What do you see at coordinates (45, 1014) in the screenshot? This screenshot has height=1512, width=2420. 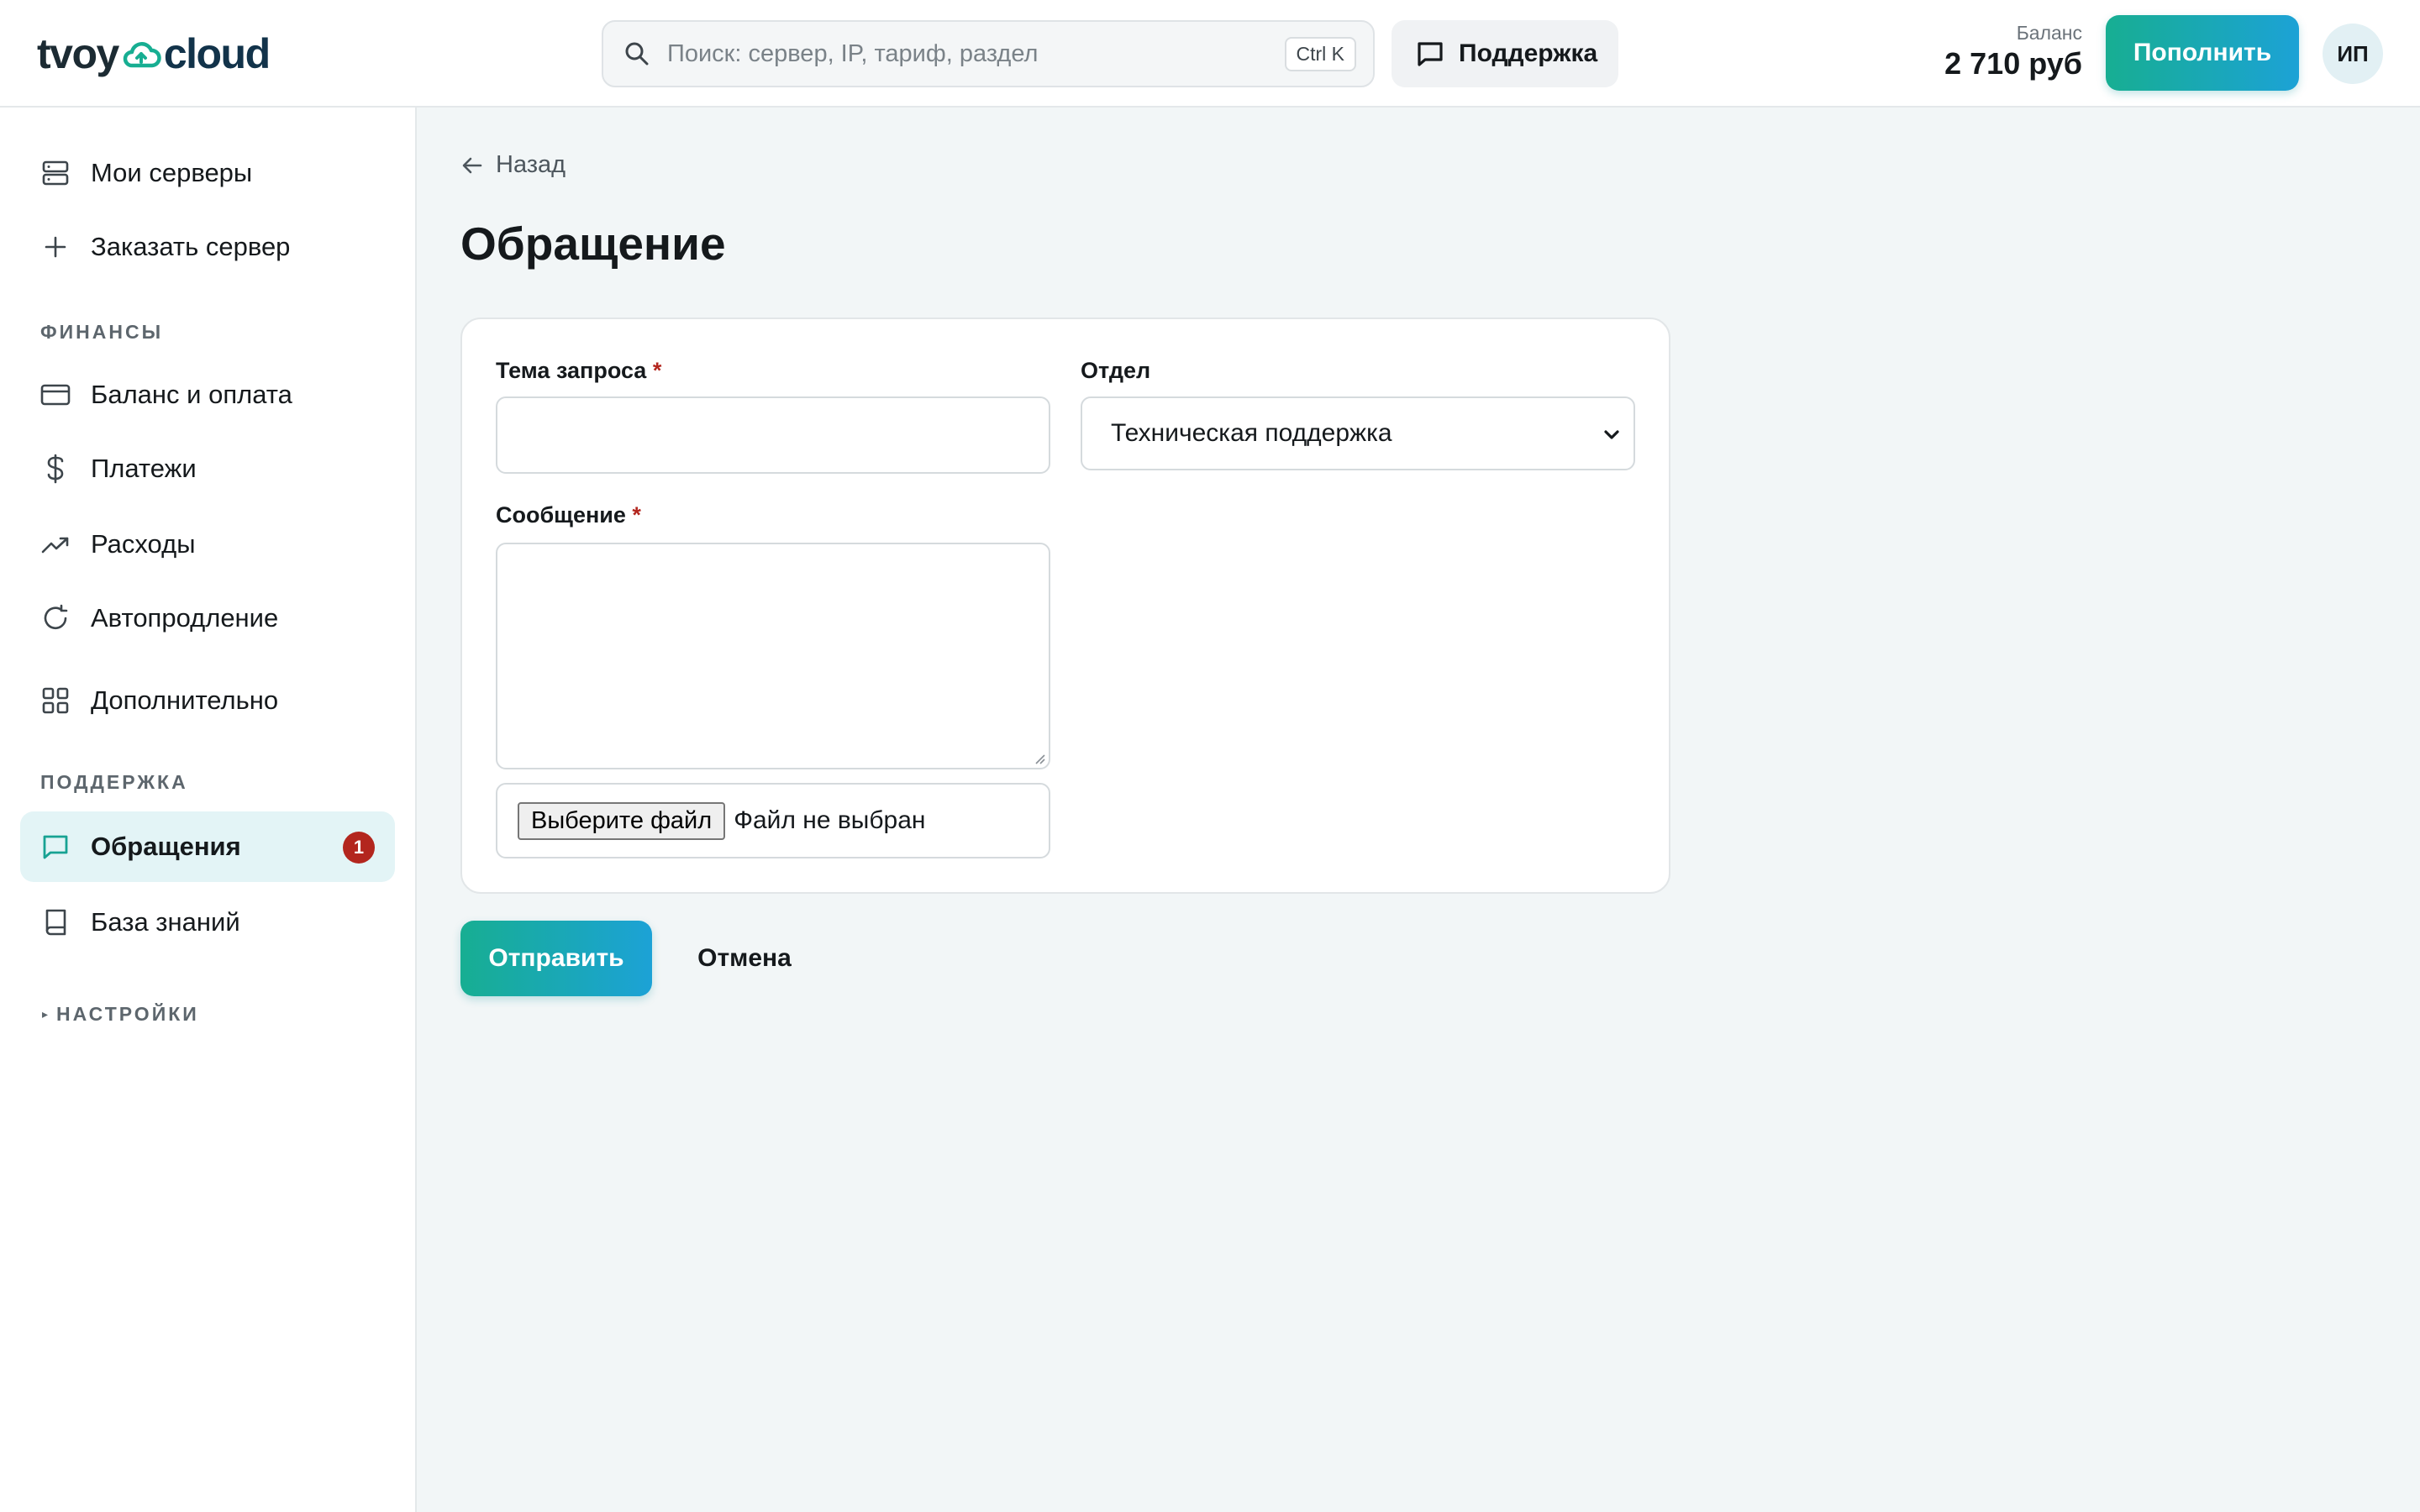 I see `expand-arrow-icon: ▸` at bounding box center [45, 1014].